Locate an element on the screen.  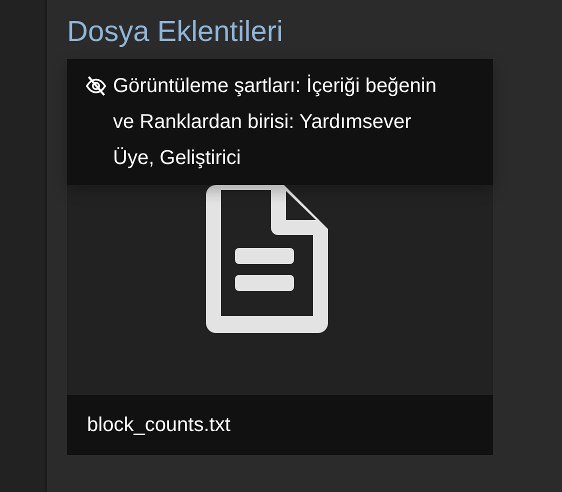
document-icon is located at coordinates (267, 259).